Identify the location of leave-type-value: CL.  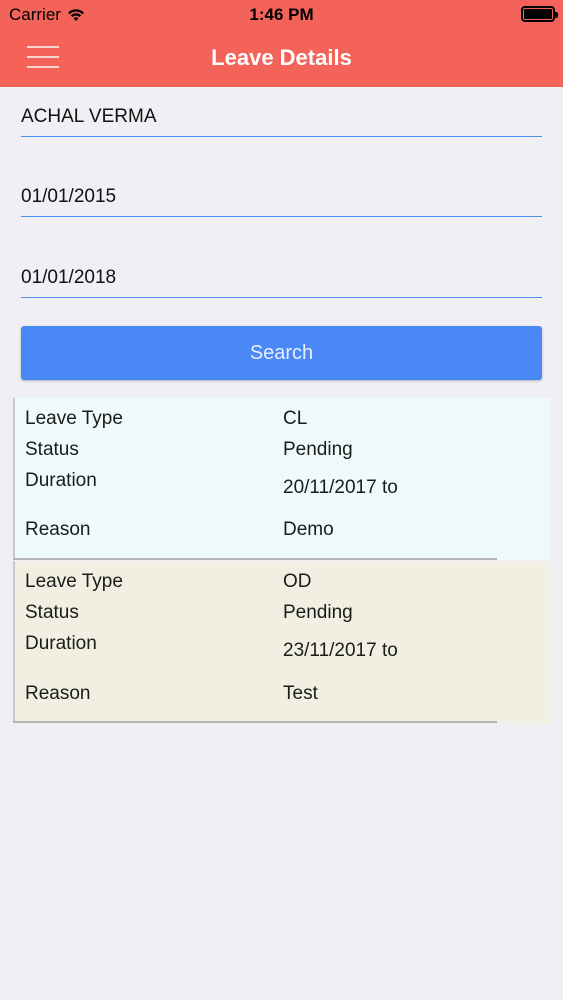
(295, 418).